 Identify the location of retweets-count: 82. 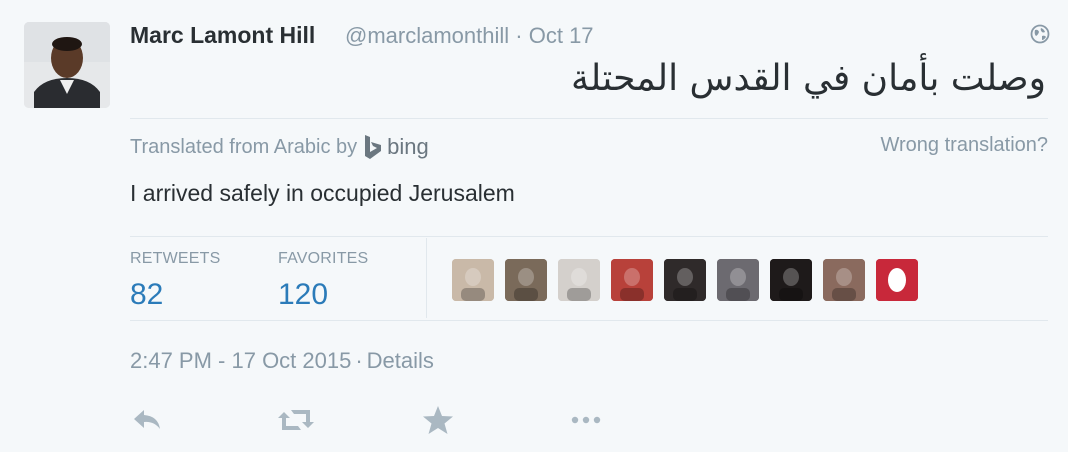
(147, 294).